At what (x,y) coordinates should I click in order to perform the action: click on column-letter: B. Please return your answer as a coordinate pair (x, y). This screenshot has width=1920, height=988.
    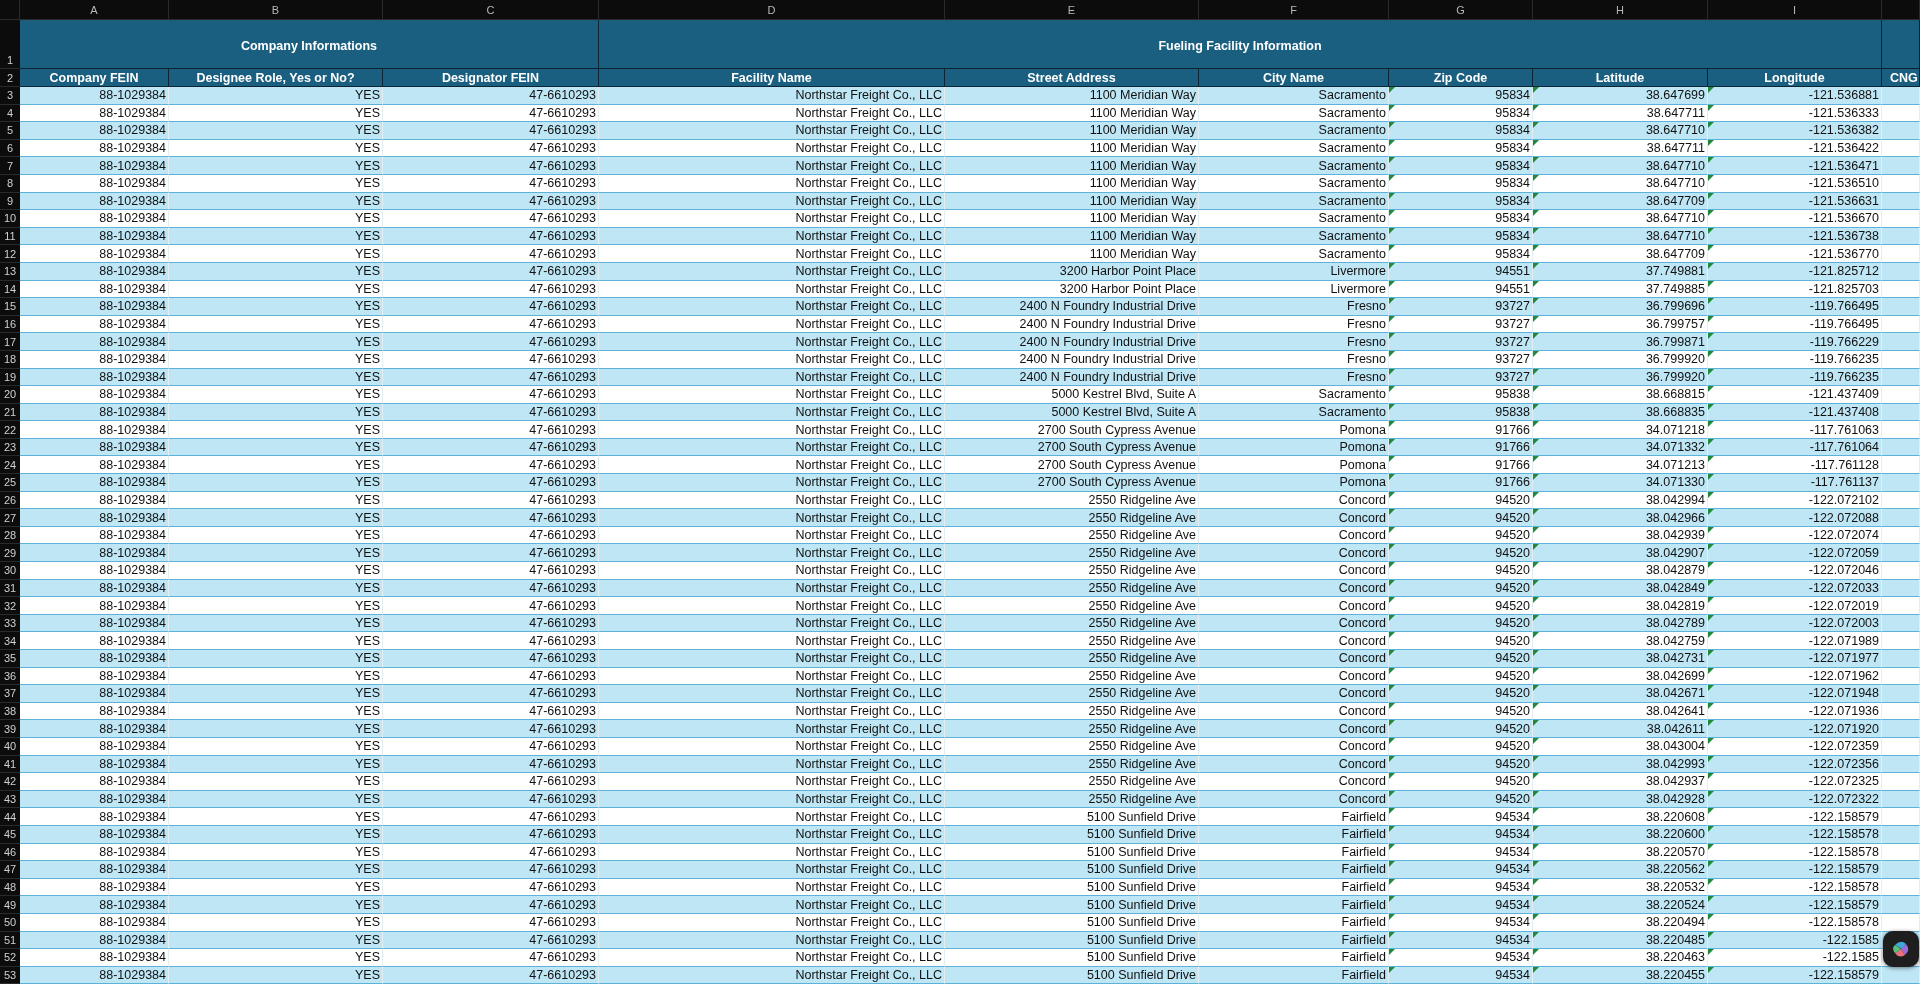
    Looking at the image, I should click on (276, 10).